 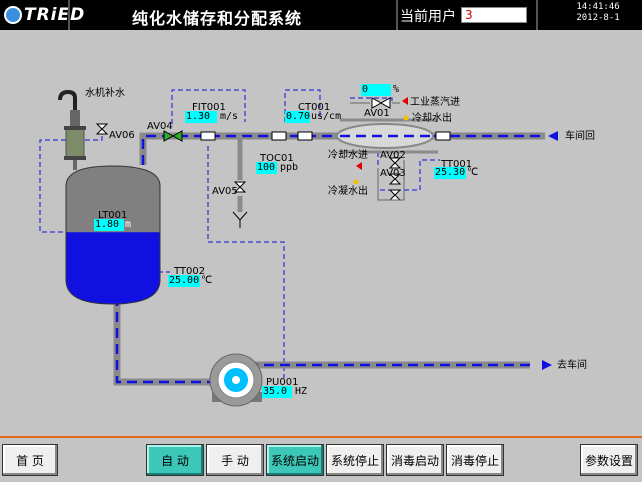 I want to click on lt001-unit: m, so click(x=128, y=224).